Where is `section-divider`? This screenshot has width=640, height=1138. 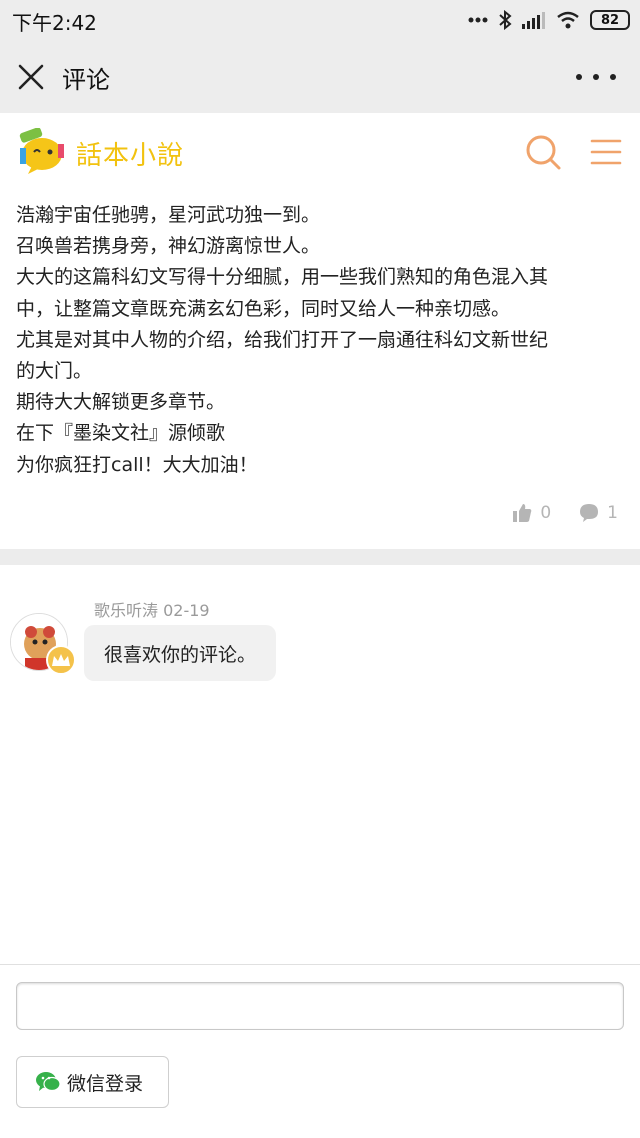
section-divider is located at coordinates (320, 557).